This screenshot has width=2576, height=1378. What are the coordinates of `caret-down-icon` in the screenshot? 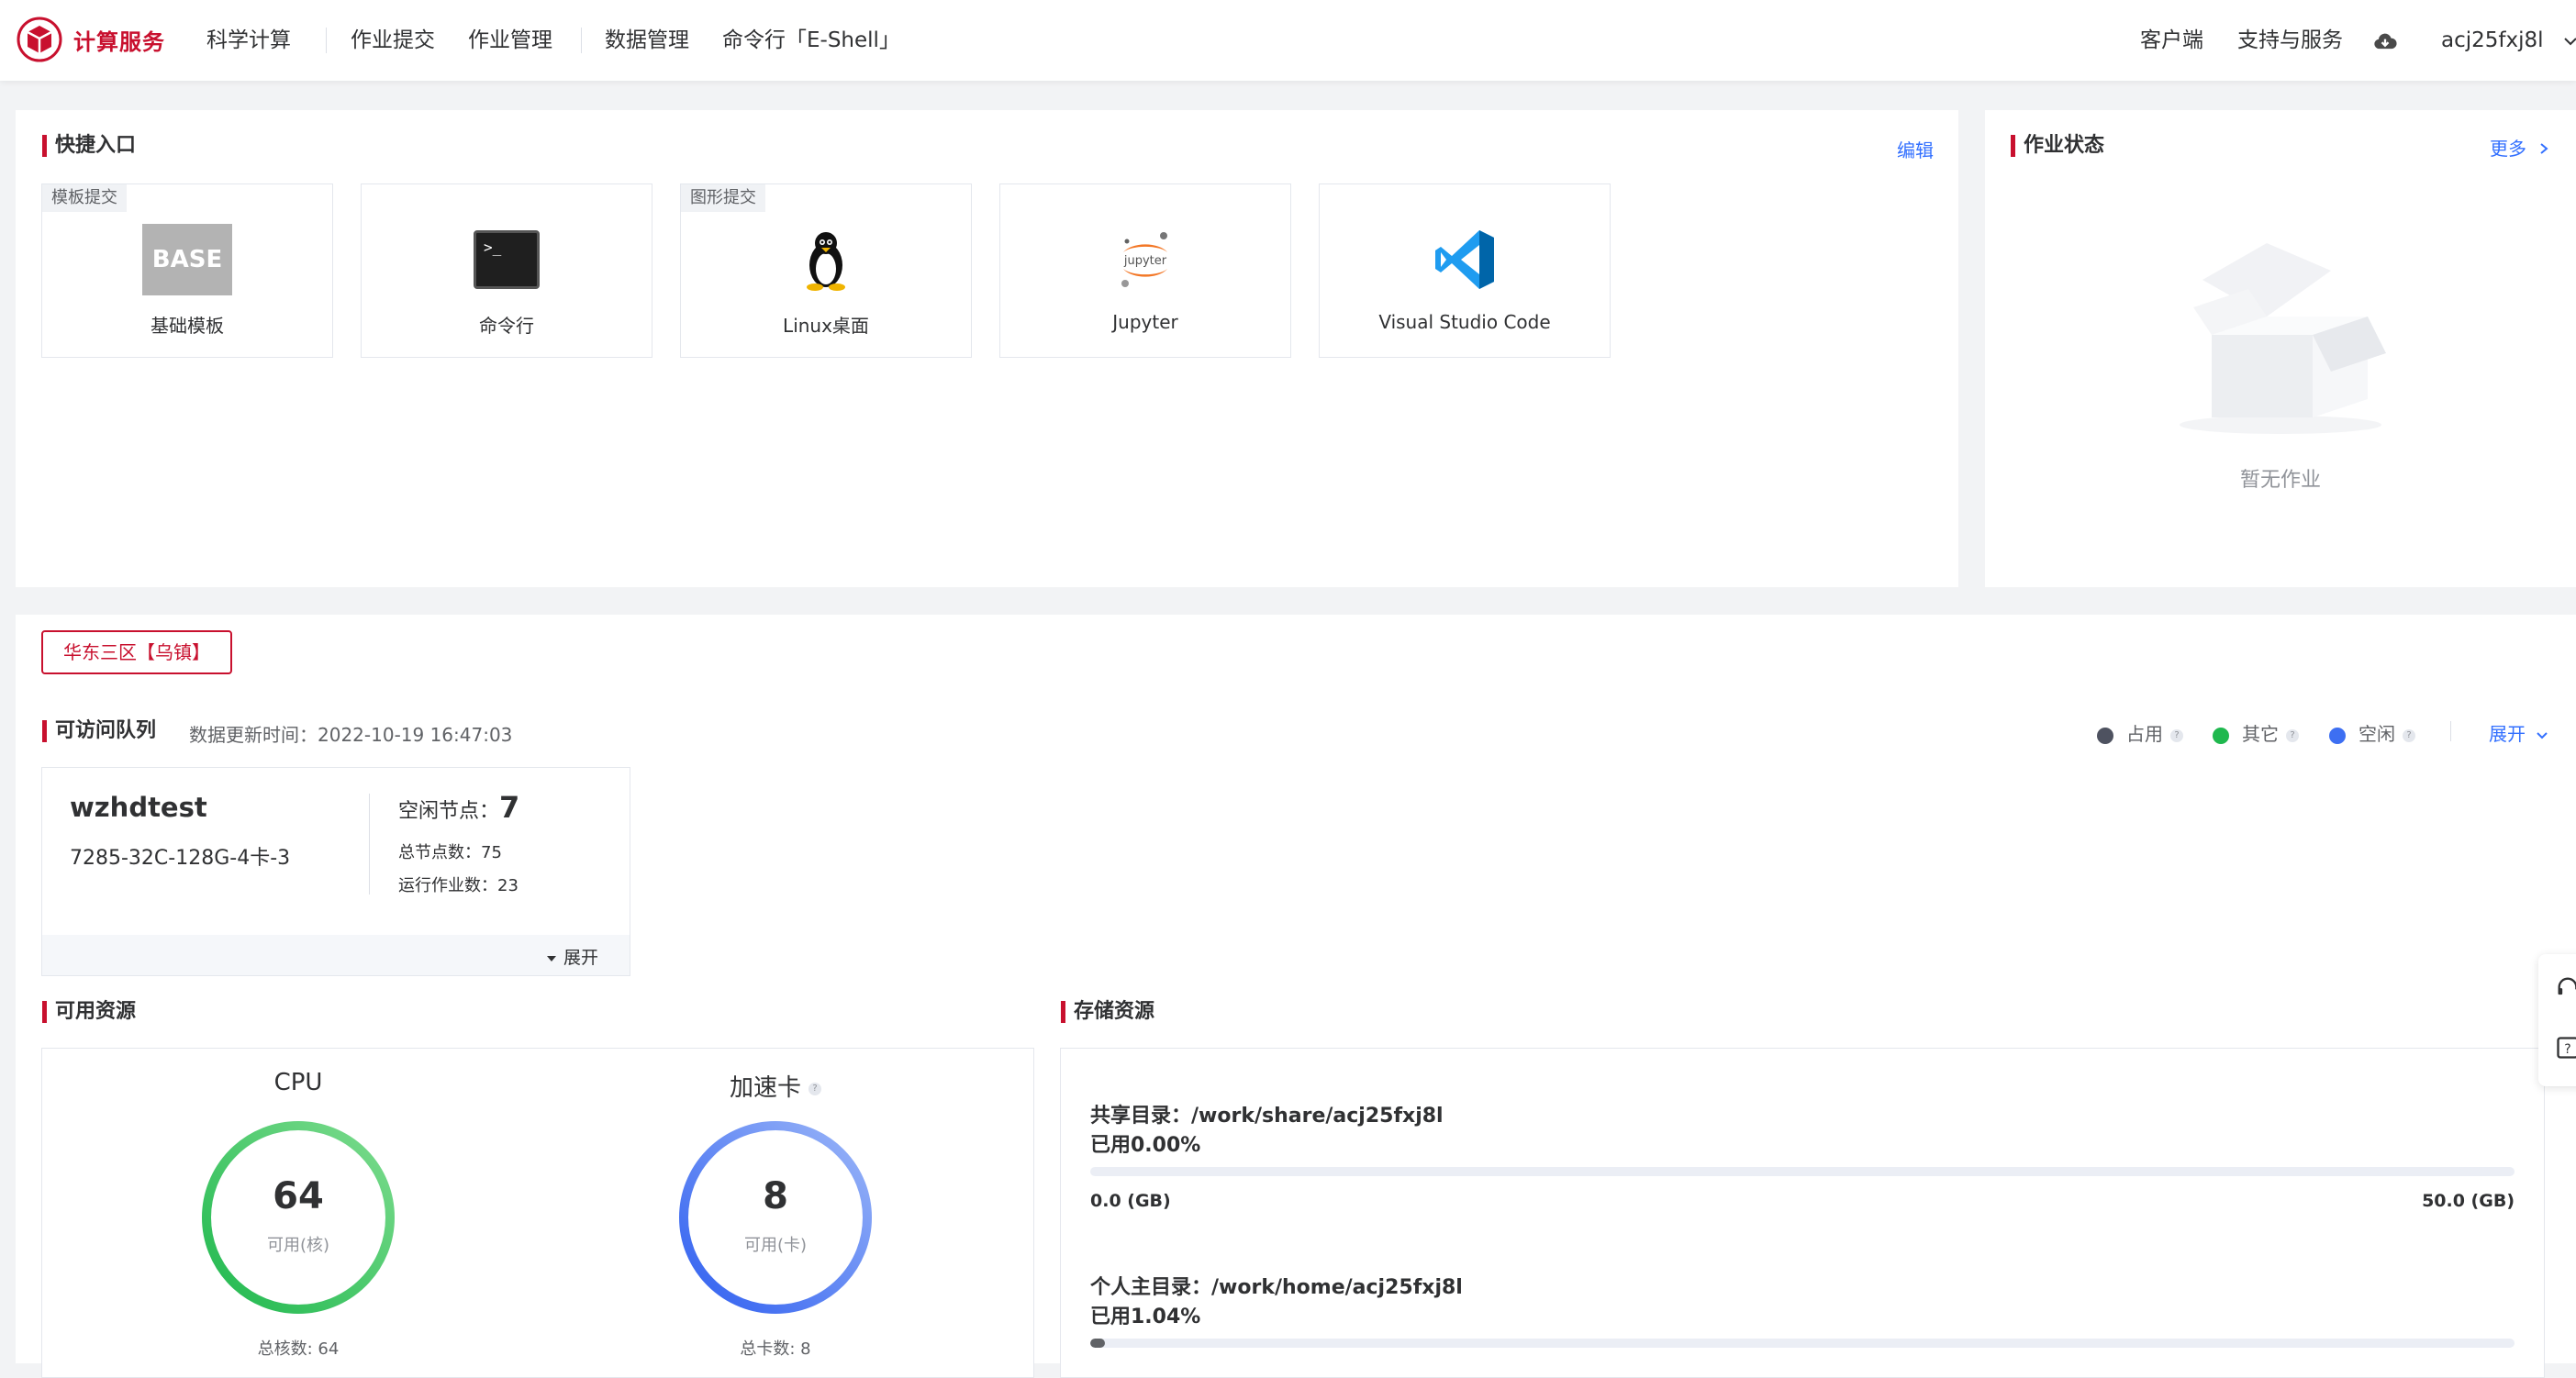 It's located at (551, 959).